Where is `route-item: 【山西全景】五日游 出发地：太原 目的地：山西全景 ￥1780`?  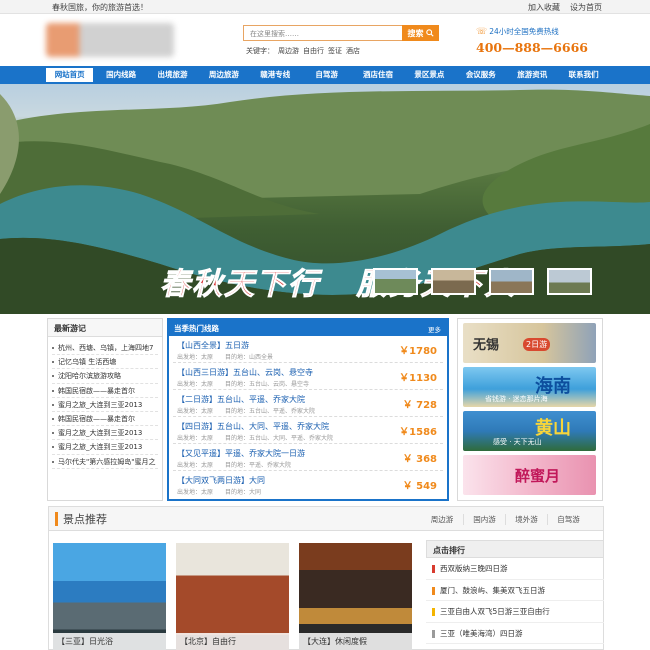
route-item: 【山西全景】五日游 出发地：太原 目的地：山西全景 ￥1780 is located at coordinates (308, 349).